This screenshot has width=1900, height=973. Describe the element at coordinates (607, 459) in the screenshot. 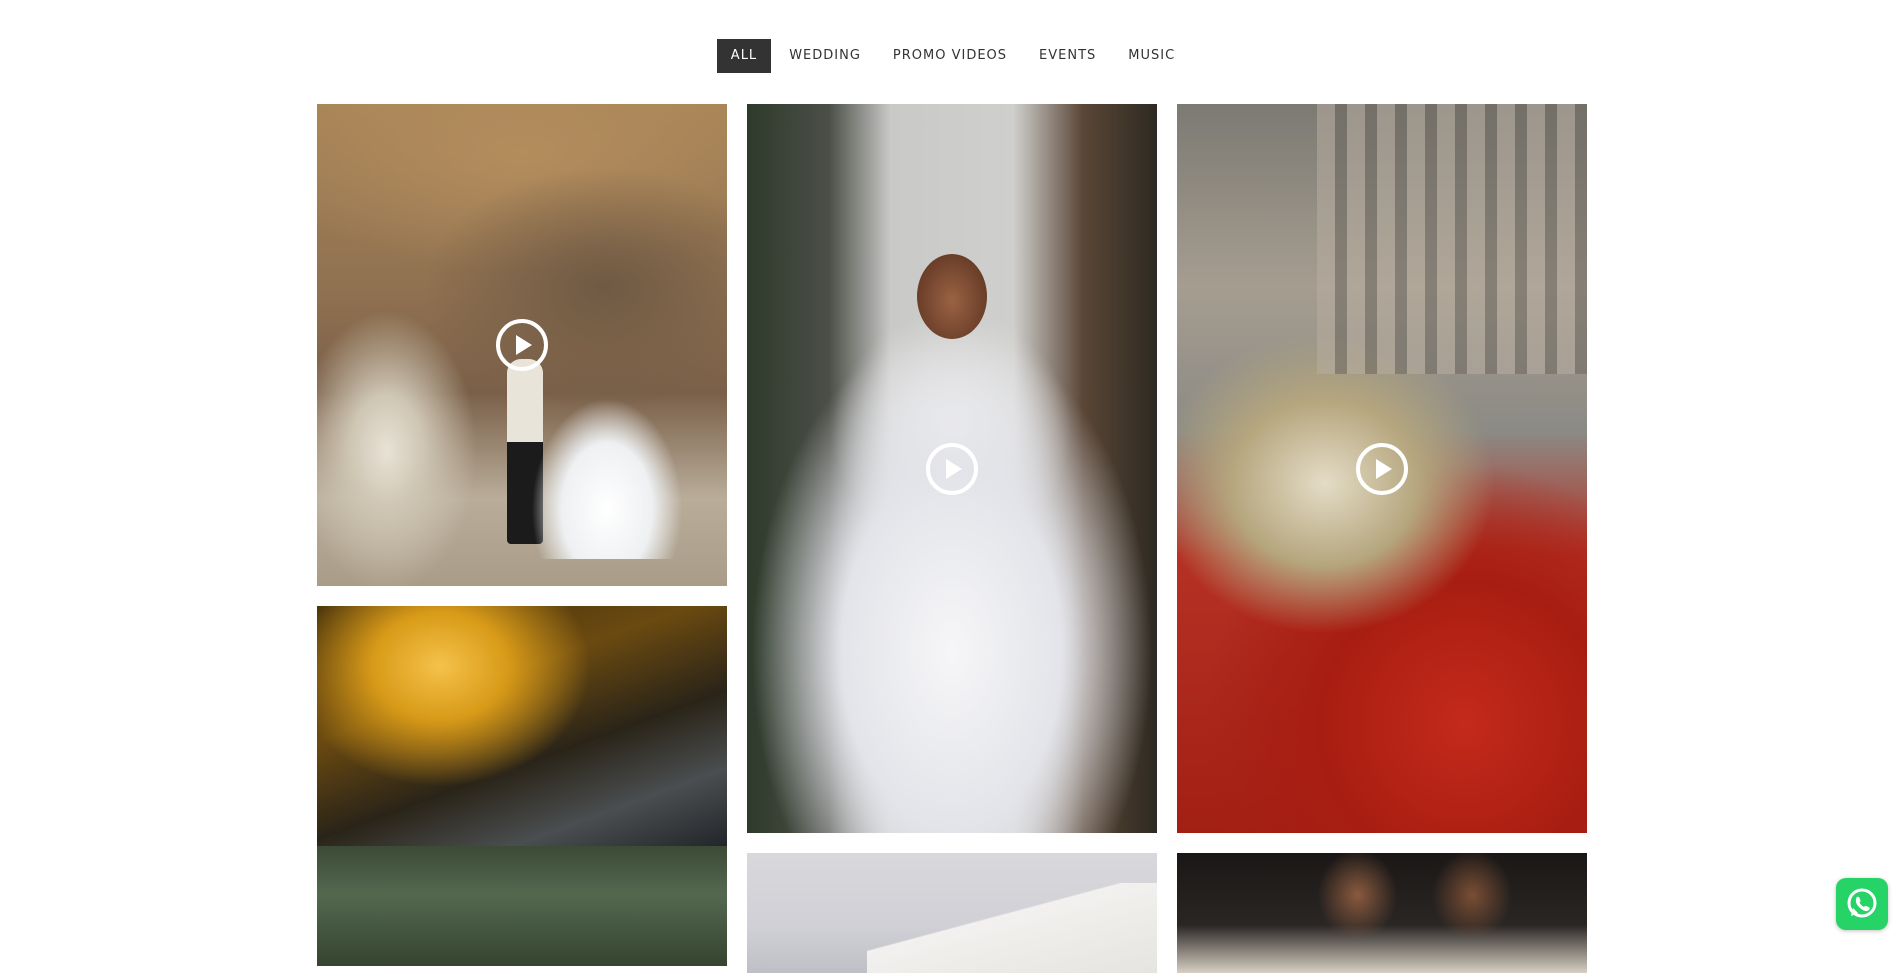

I see `bride-dress-figure` at that location.